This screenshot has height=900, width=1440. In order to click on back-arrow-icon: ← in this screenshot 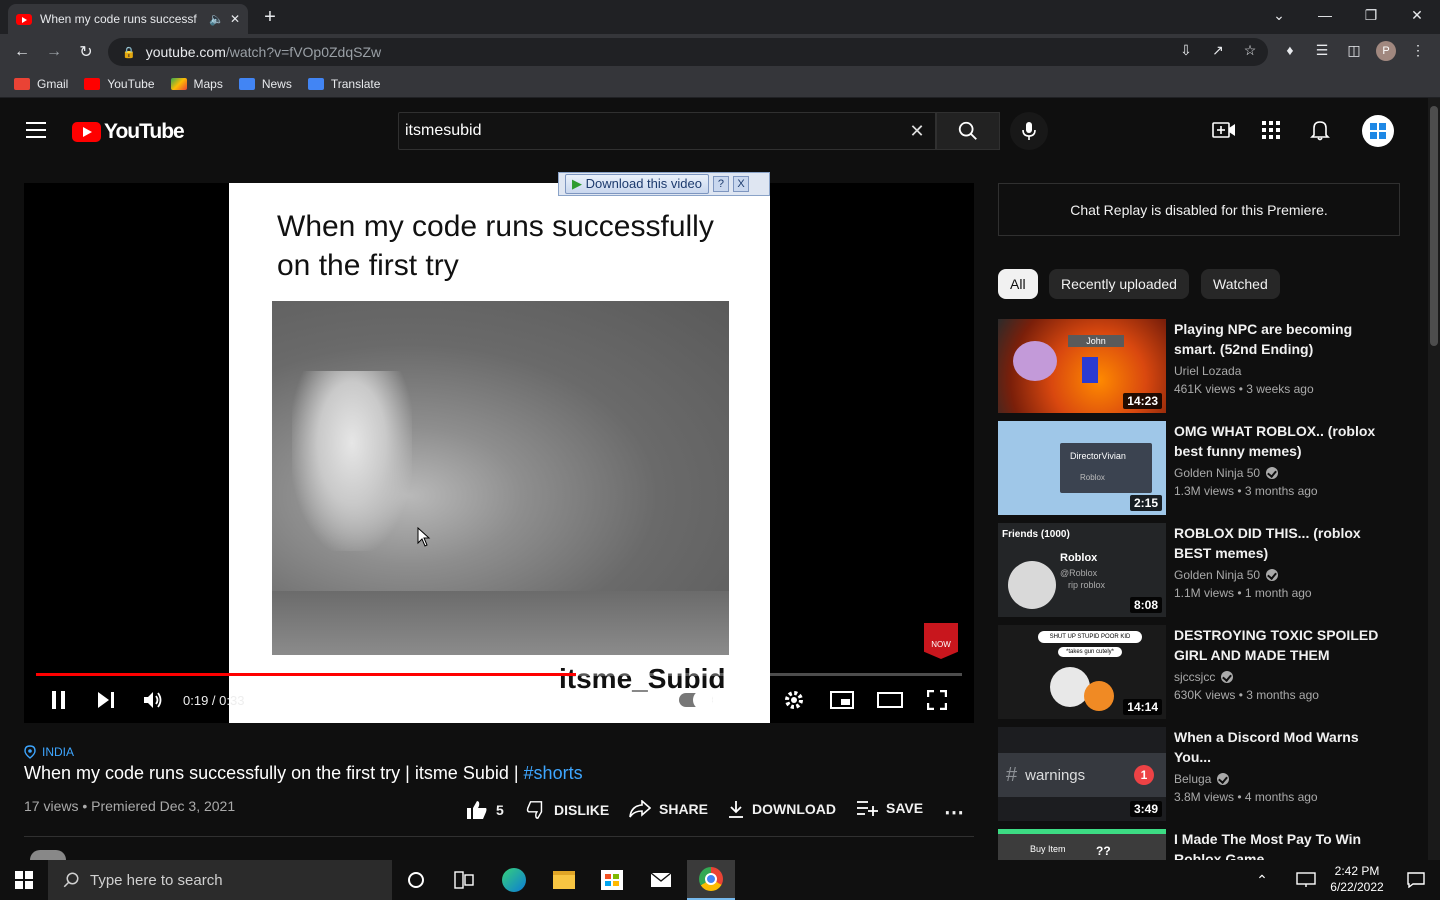, I will do `click(22, 52)`.